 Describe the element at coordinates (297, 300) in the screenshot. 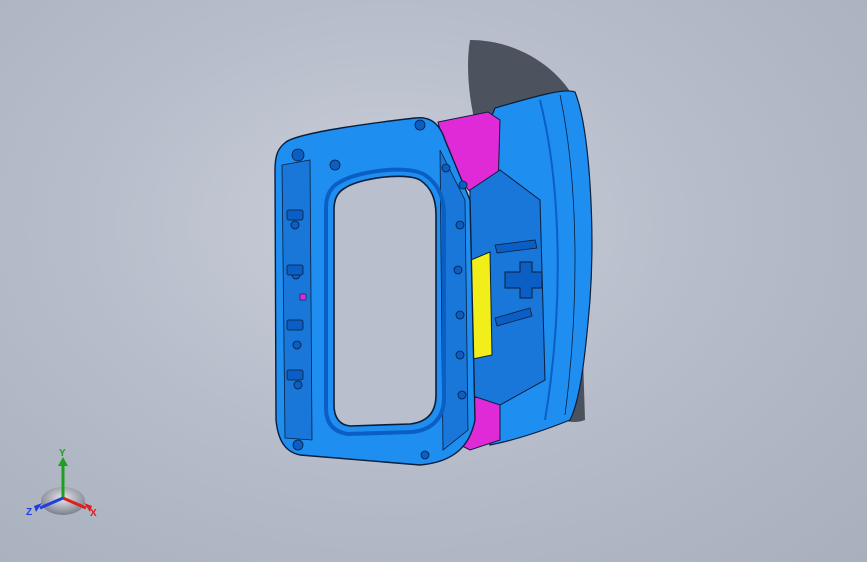

I see `frame-side-strip` at that location.